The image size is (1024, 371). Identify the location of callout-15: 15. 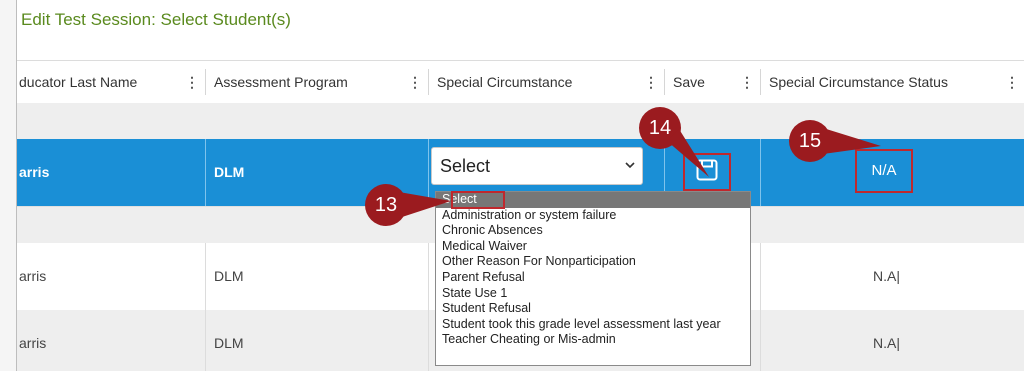
(839, 143).